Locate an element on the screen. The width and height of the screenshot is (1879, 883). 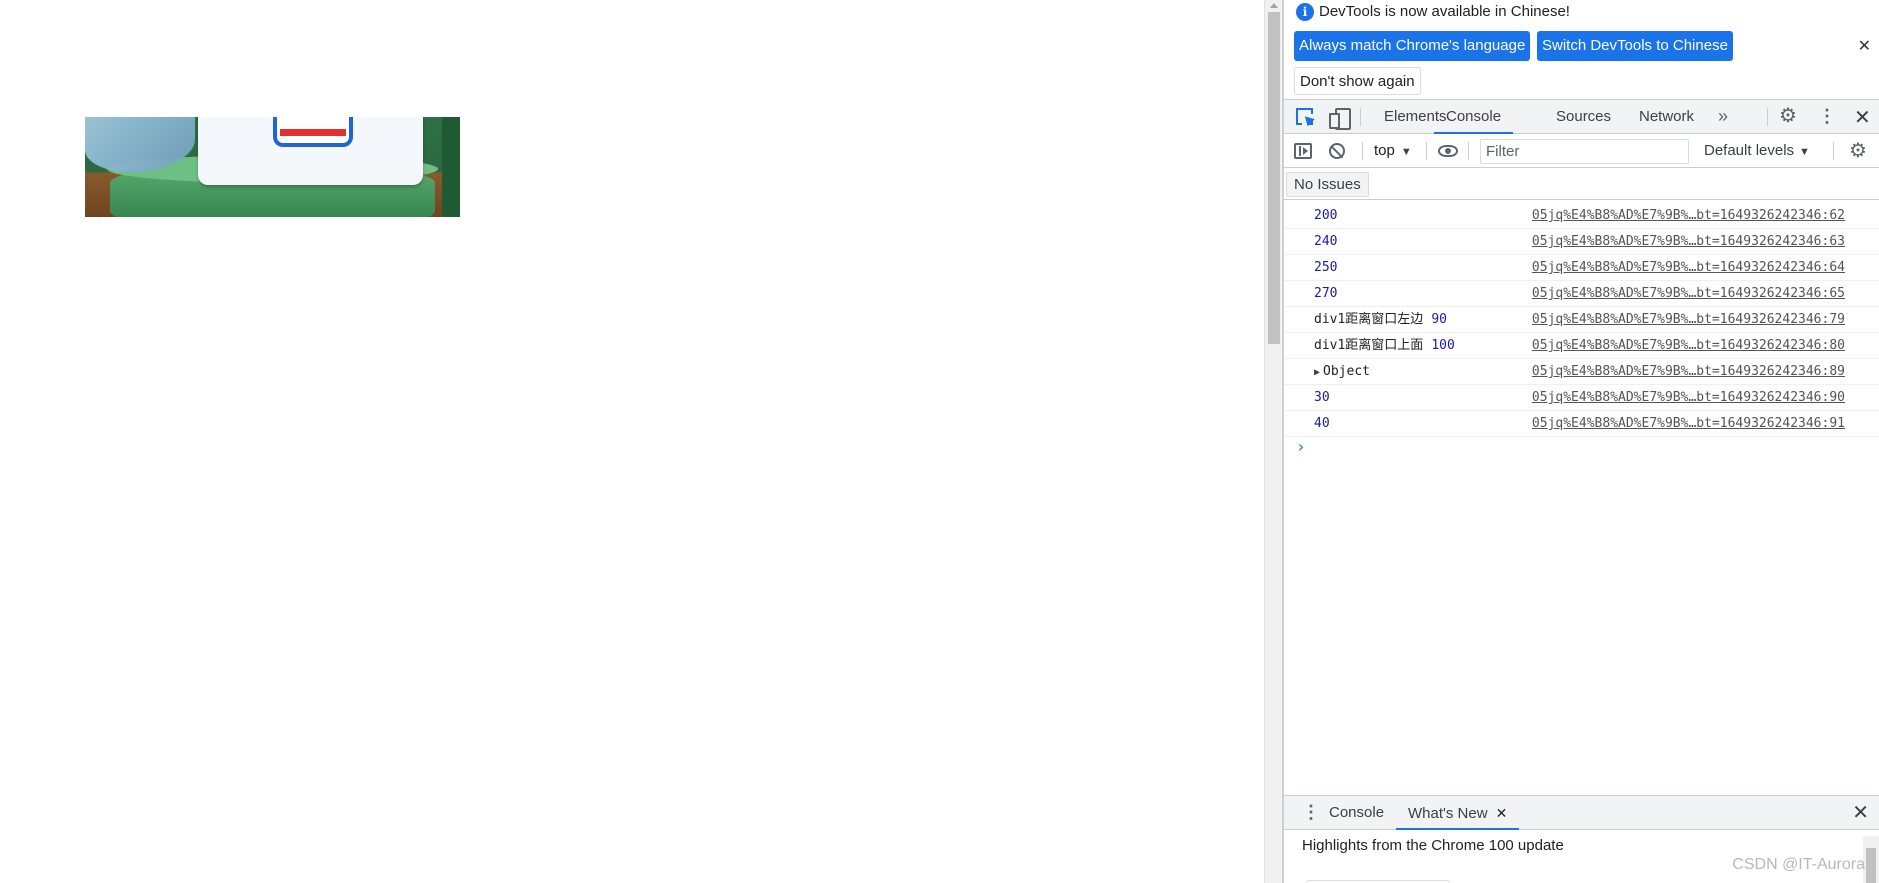
message-value: 30 is located at coordinates (1322, 397).